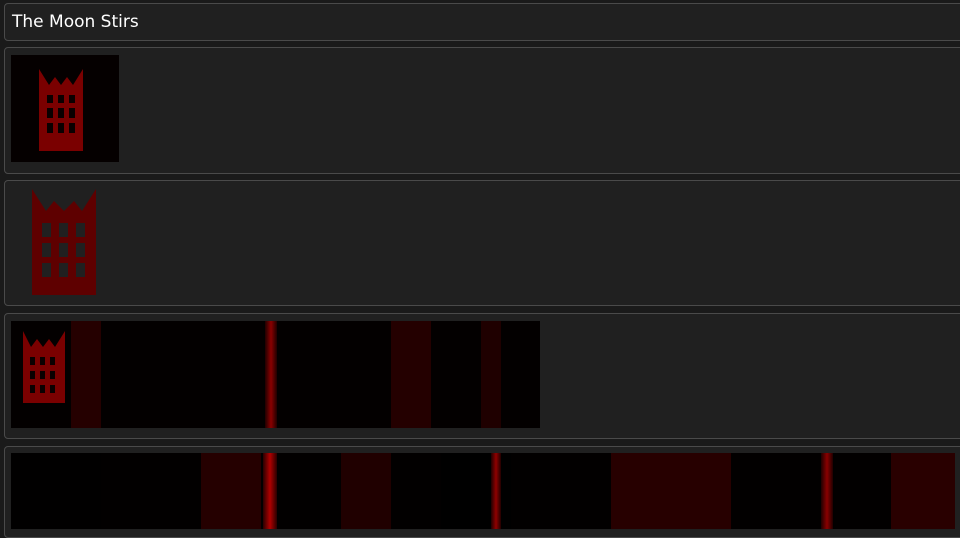  Describe the element at coordinates (275, 374) in the screenshot. I see `castle-forest-banner-image` at that location.